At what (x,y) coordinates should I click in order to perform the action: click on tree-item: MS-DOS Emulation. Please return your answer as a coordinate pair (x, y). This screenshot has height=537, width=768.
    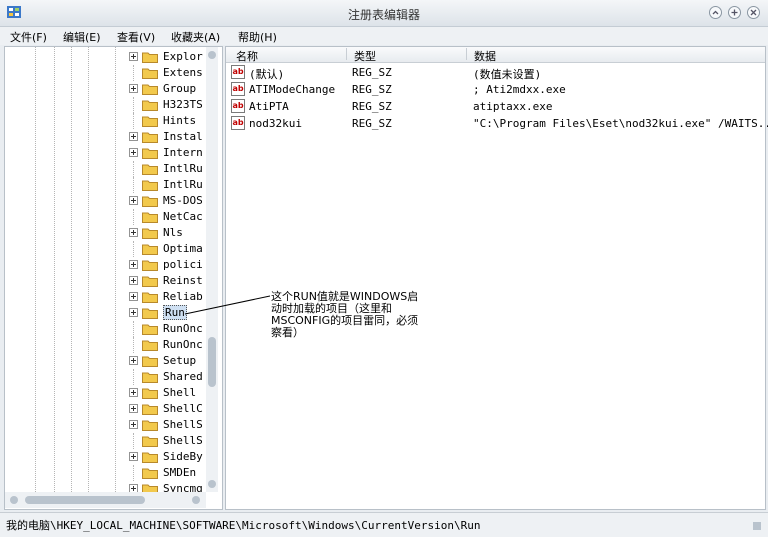
    Looking at the image, I should click on (105, 201).